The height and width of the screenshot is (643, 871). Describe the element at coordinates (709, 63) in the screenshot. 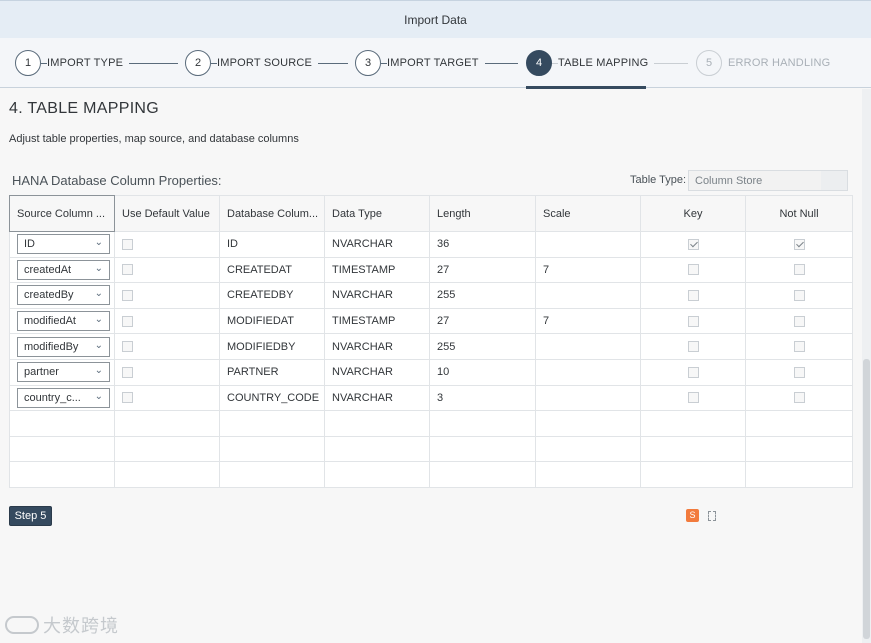

I see `step-number: 5` at that location.